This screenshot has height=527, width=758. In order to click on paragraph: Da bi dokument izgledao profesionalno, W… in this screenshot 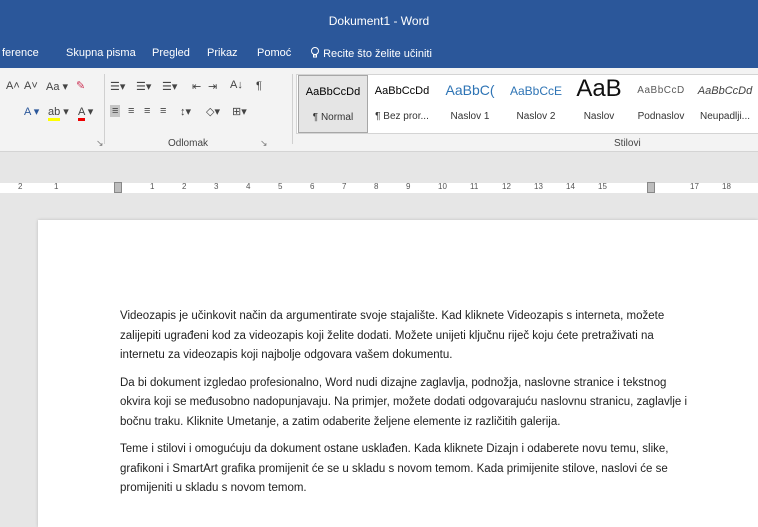, I will do `click(405, 403)`.